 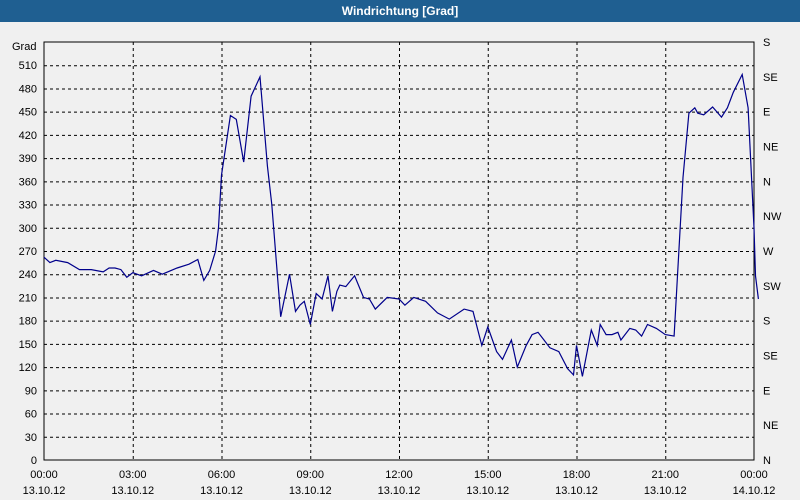 What do you see at coordinates (133, 475) in the screenshot?
I see `x-tick-time: 03:00` at bounding box center [133, 475].